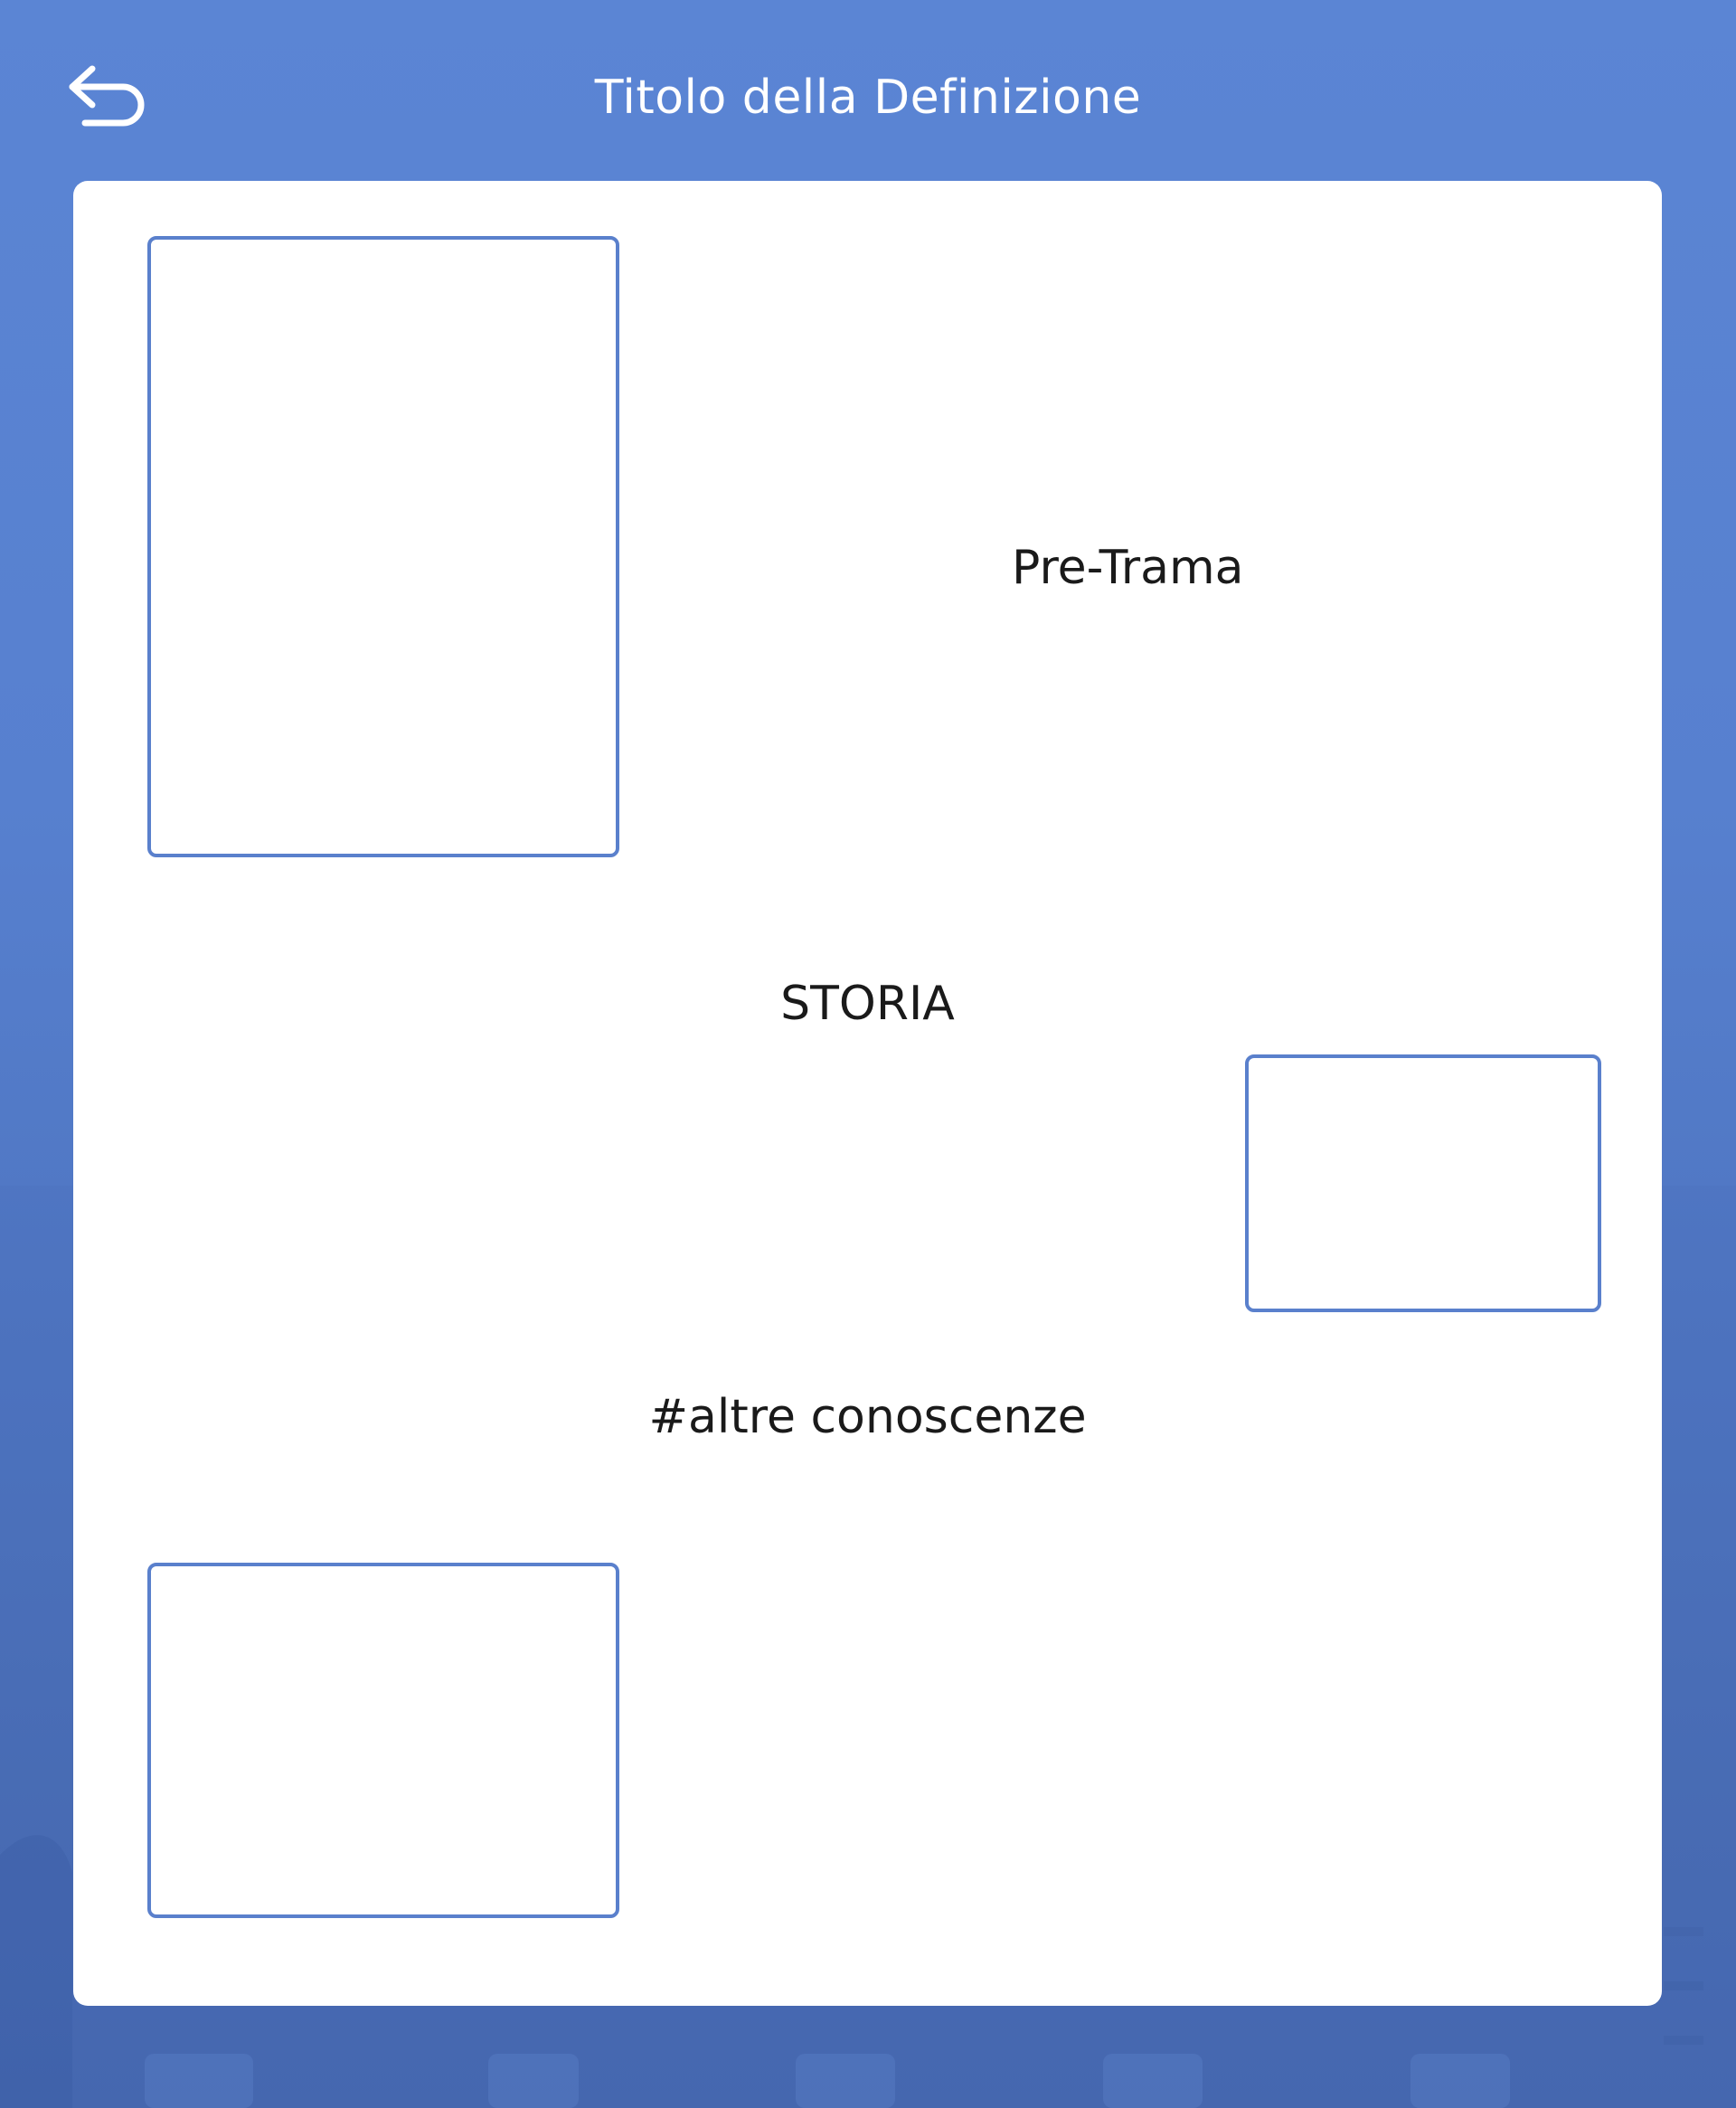 Image resolution: width=1736 pixels, height=2108 pixels. I want to click on page-title: Titolo della Definizione, so click(868, 98).